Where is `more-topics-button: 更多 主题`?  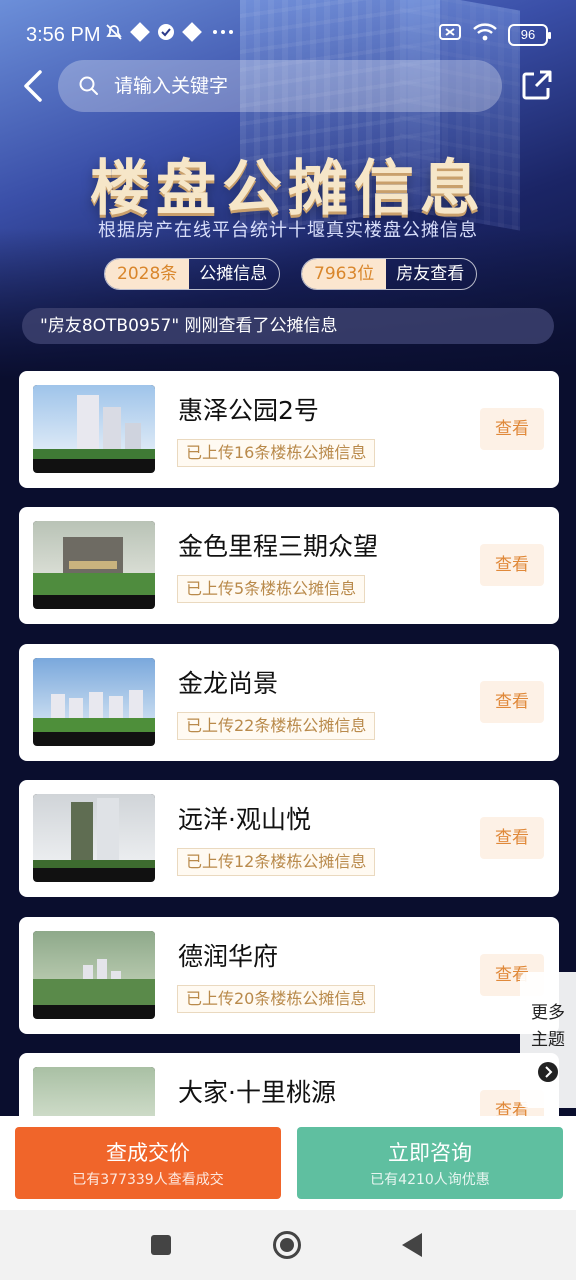 more-topics-button: 更多 主题 is located at coordinates (548, 1040).